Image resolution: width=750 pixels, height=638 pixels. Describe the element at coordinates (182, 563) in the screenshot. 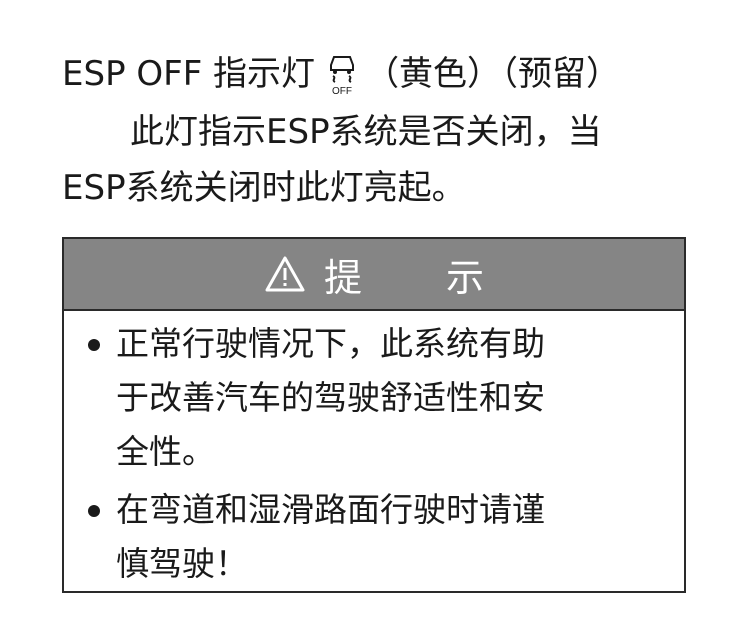

I see `notice-item-line: 慎驾驶！` at that location.